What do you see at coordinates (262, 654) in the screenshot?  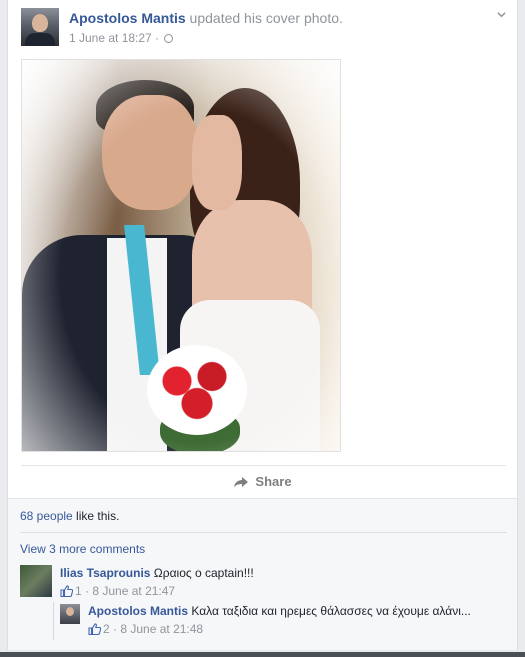 I see `window-bottom-edge` at bounding box center [262, 654].